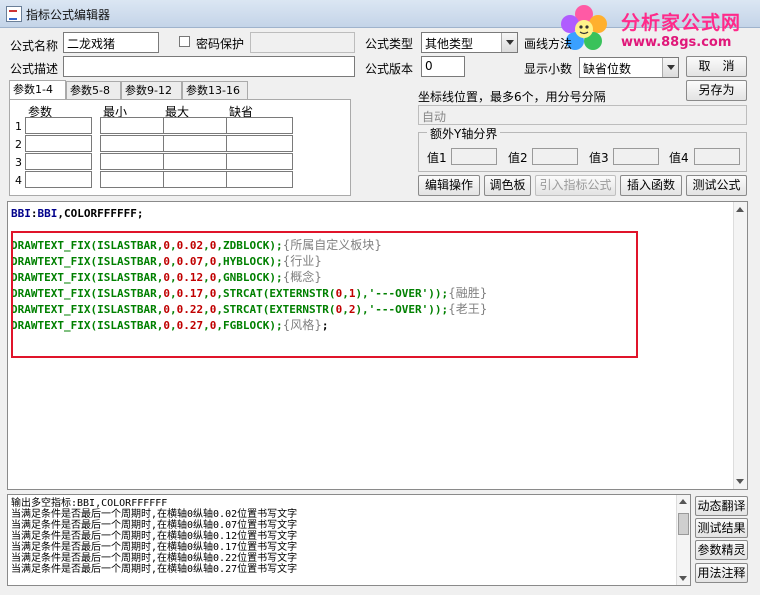  What do you see at coordinates (77, 213) in the screenshot?
I see `code-line: BBI:BBI,COLORFFFFFF;` at bounding box center [77, 213].